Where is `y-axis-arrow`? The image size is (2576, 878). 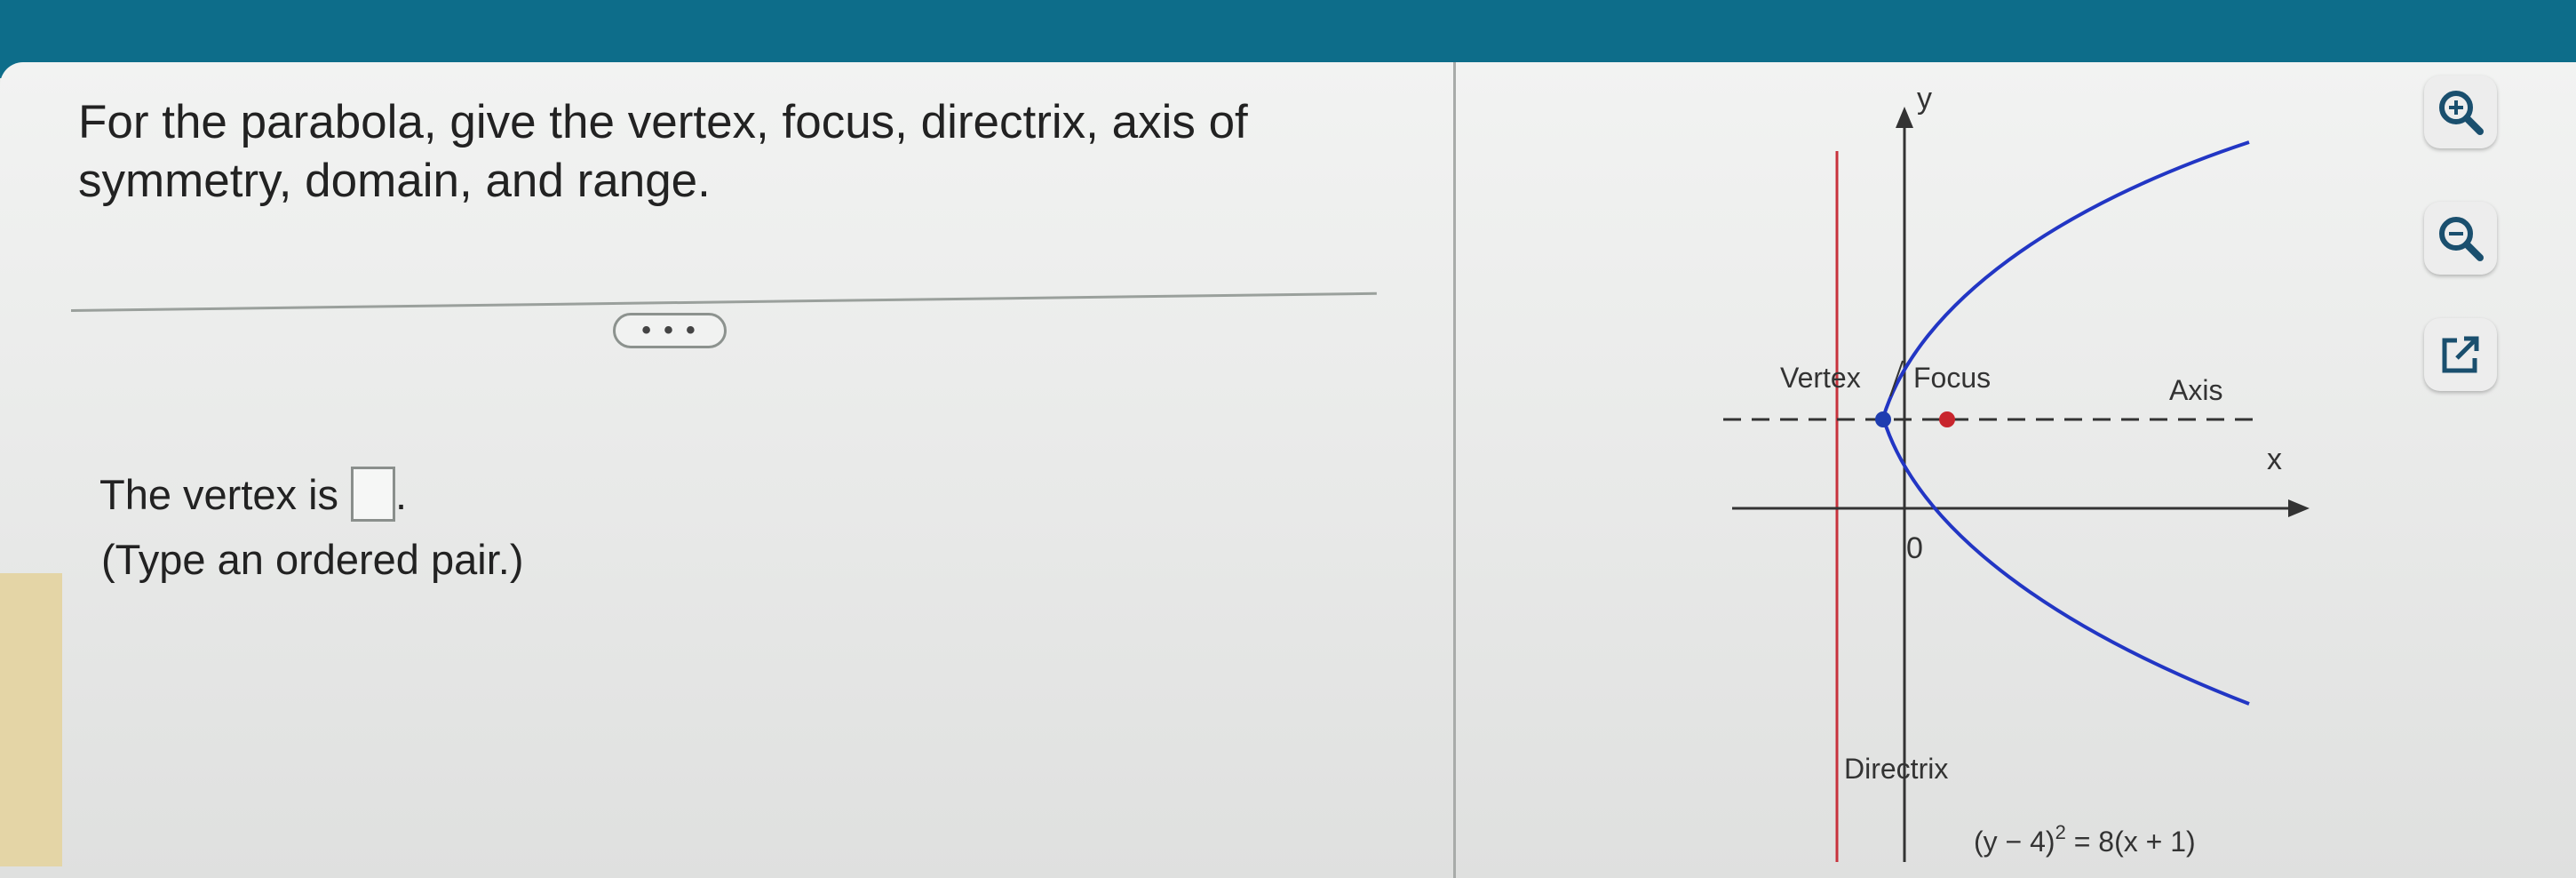
y-axis-arrow is located at coordinates (1904, 117).